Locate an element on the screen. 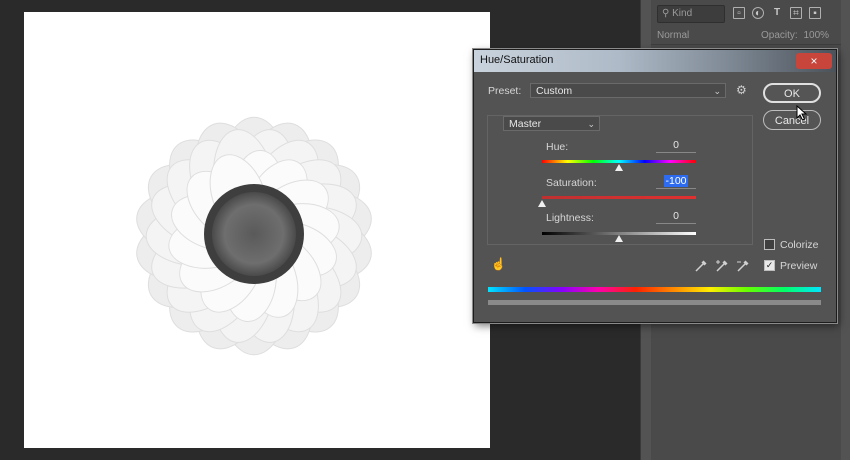 The image size is (850, 460). image-filter-icon: ▫ is located at coordinates (739, 13).